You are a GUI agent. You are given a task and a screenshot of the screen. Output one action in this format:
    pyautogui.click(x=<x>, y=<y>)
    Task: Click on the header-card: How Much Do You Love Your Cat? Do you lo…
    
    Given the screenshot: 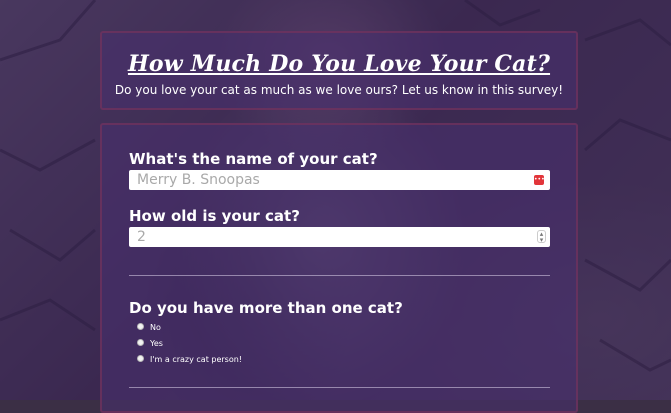 What is the action you would take?
    pyautogui.click(x=339, y=70)
    